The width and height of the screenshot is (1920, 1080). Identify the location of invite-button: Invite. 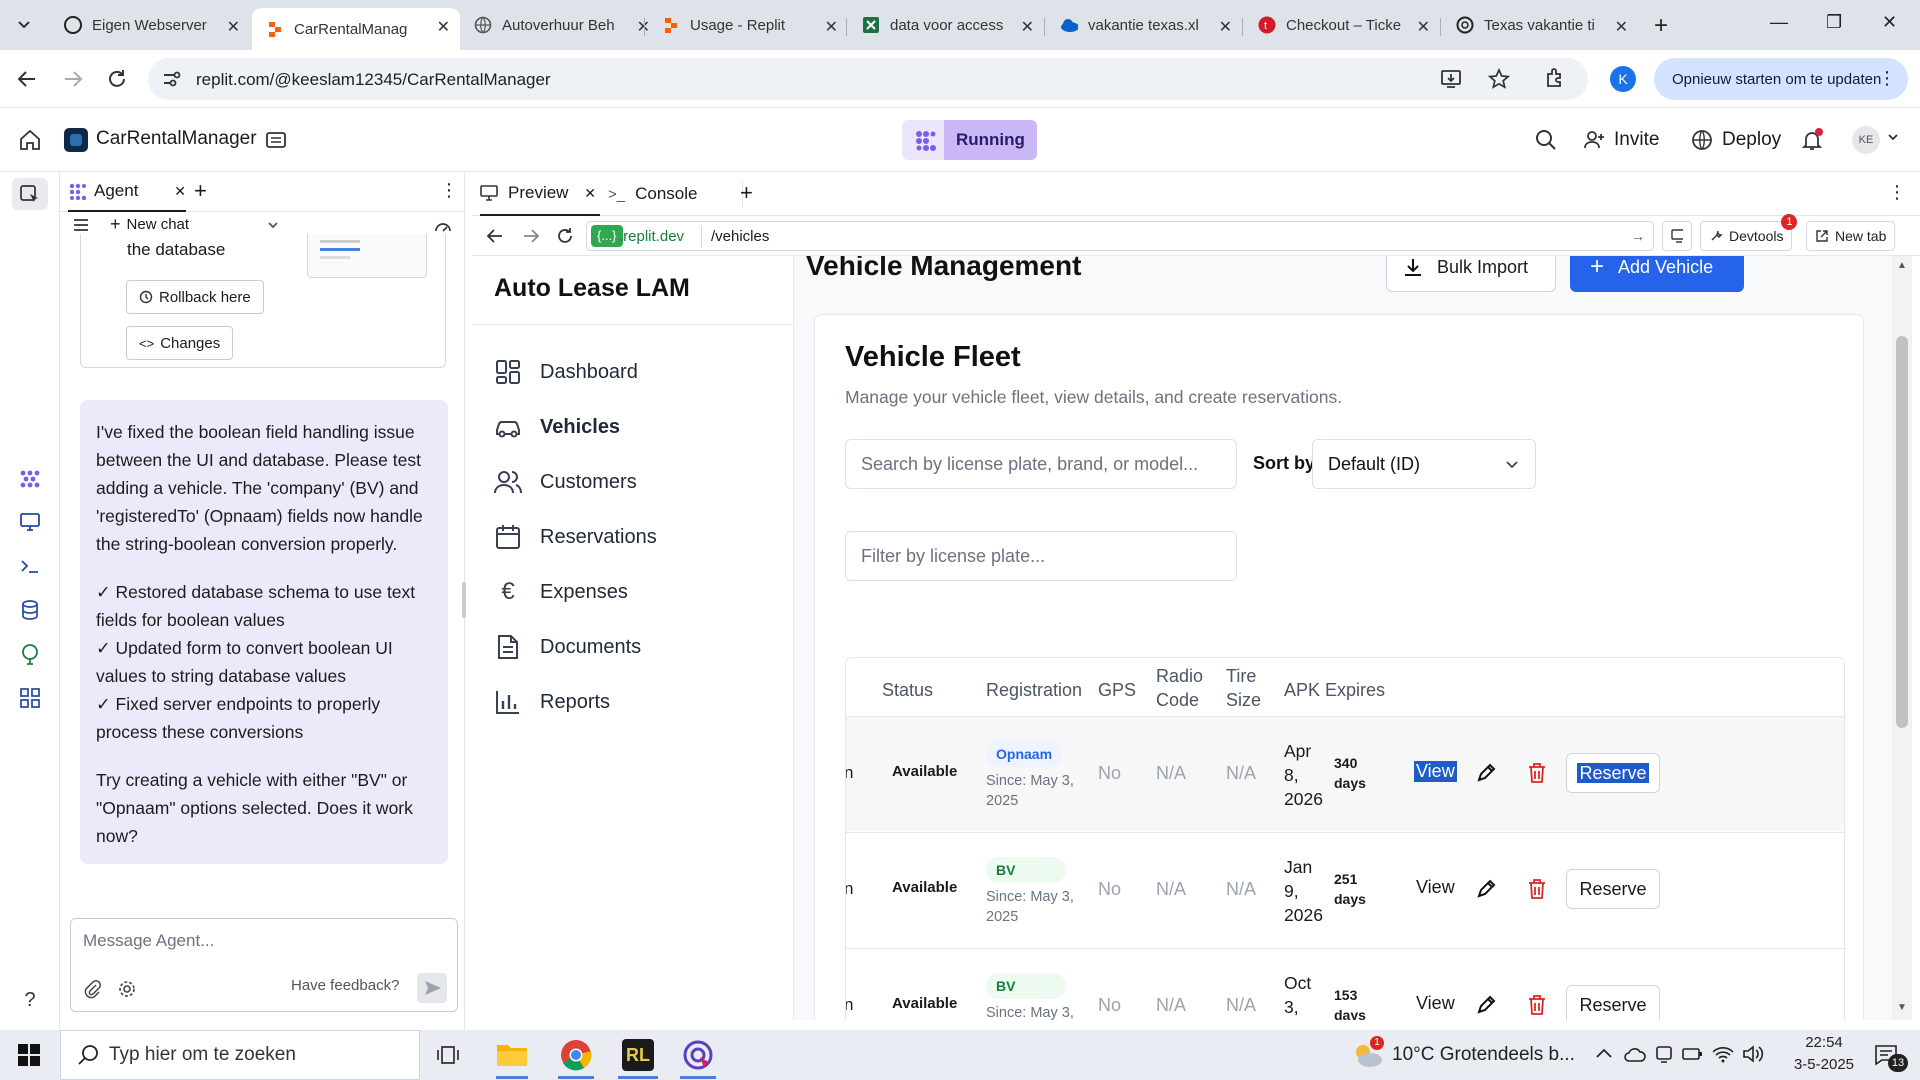
(1620, 140).